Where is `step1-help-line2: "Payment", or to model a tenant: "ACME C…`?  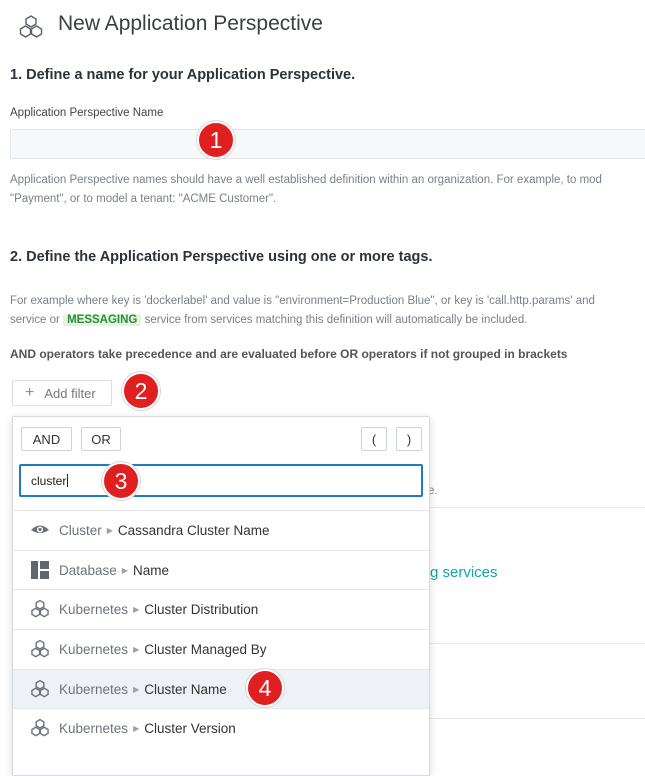
step1-help-line2: "Payment", or to model a tenant: "ACME C… is located at coordinates (143, 199).